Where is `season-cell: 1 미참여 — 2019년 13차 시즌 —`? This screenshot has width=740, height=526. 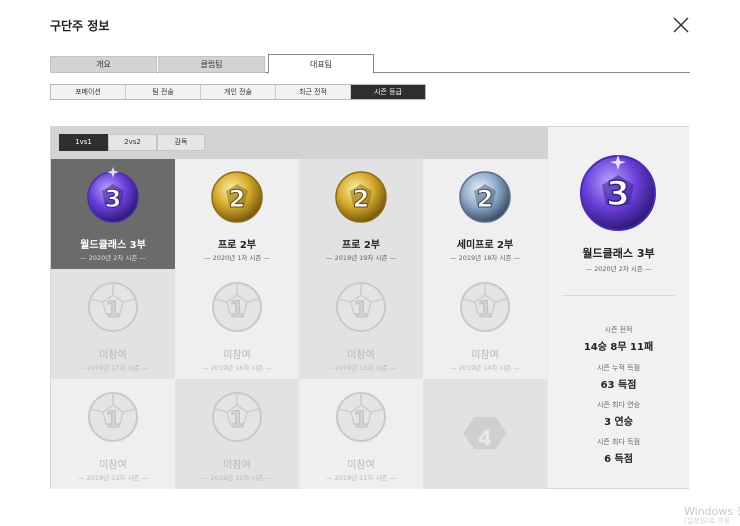
season-cell: 1 미참여 — 2019년 13차 시즌 — is located at coordinates (113, 434).